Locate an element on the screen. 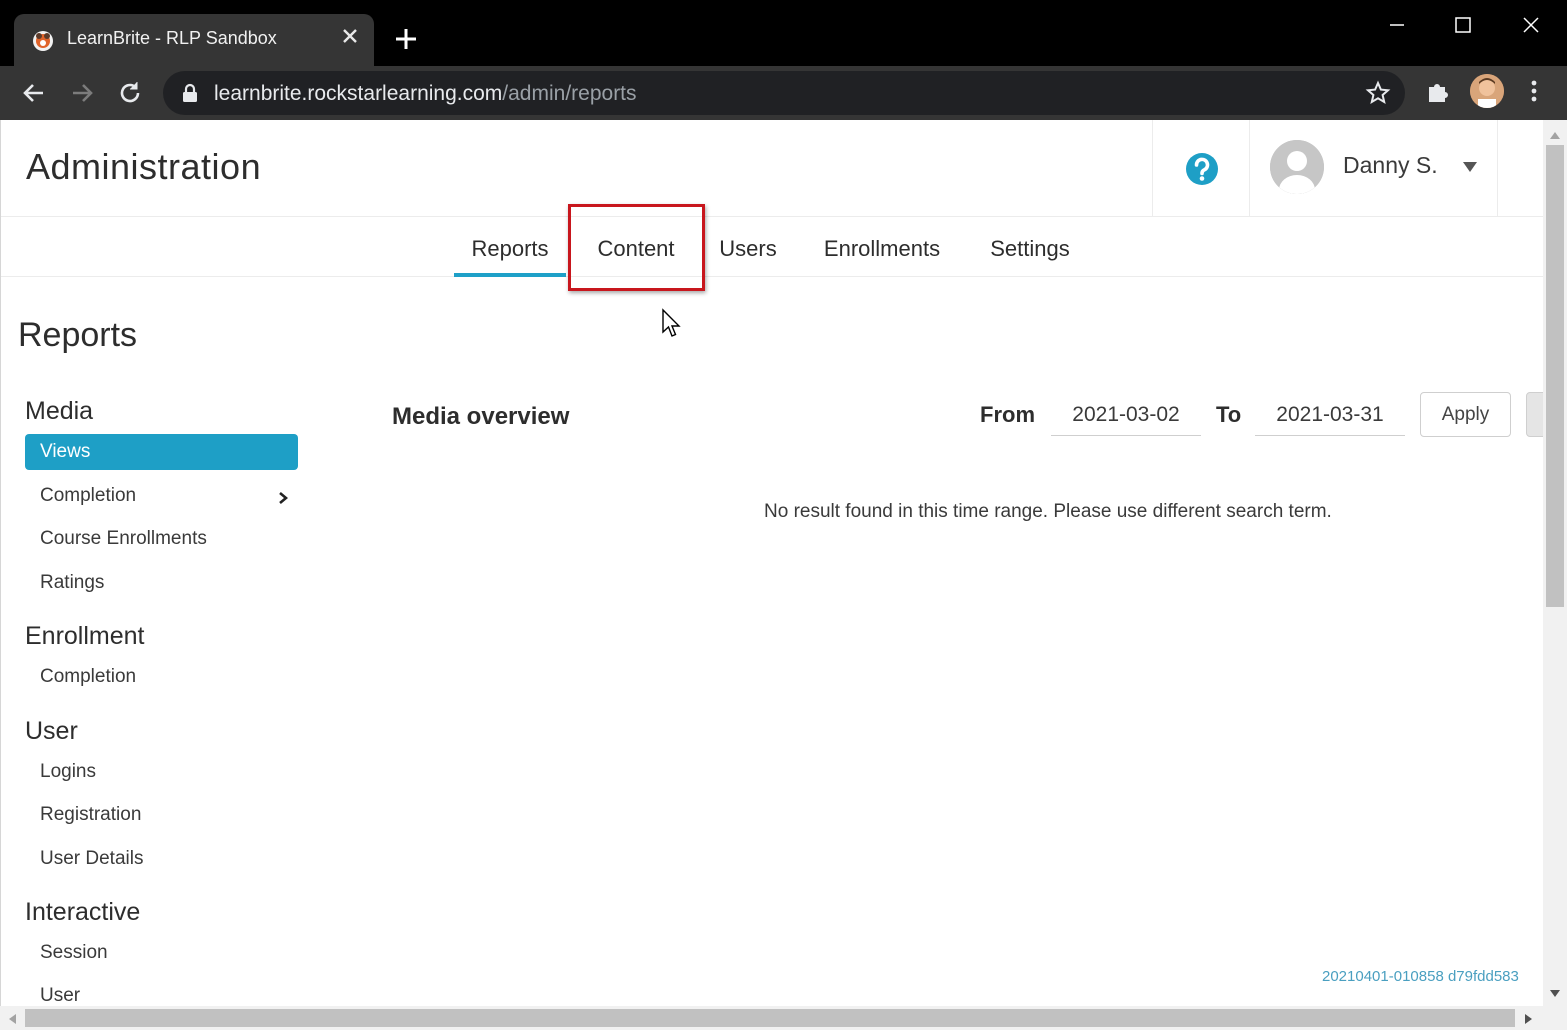 Image resolution: width=1567 pixels, height=1030 pixels. to-label: To is located at coordinates (1229, 414).